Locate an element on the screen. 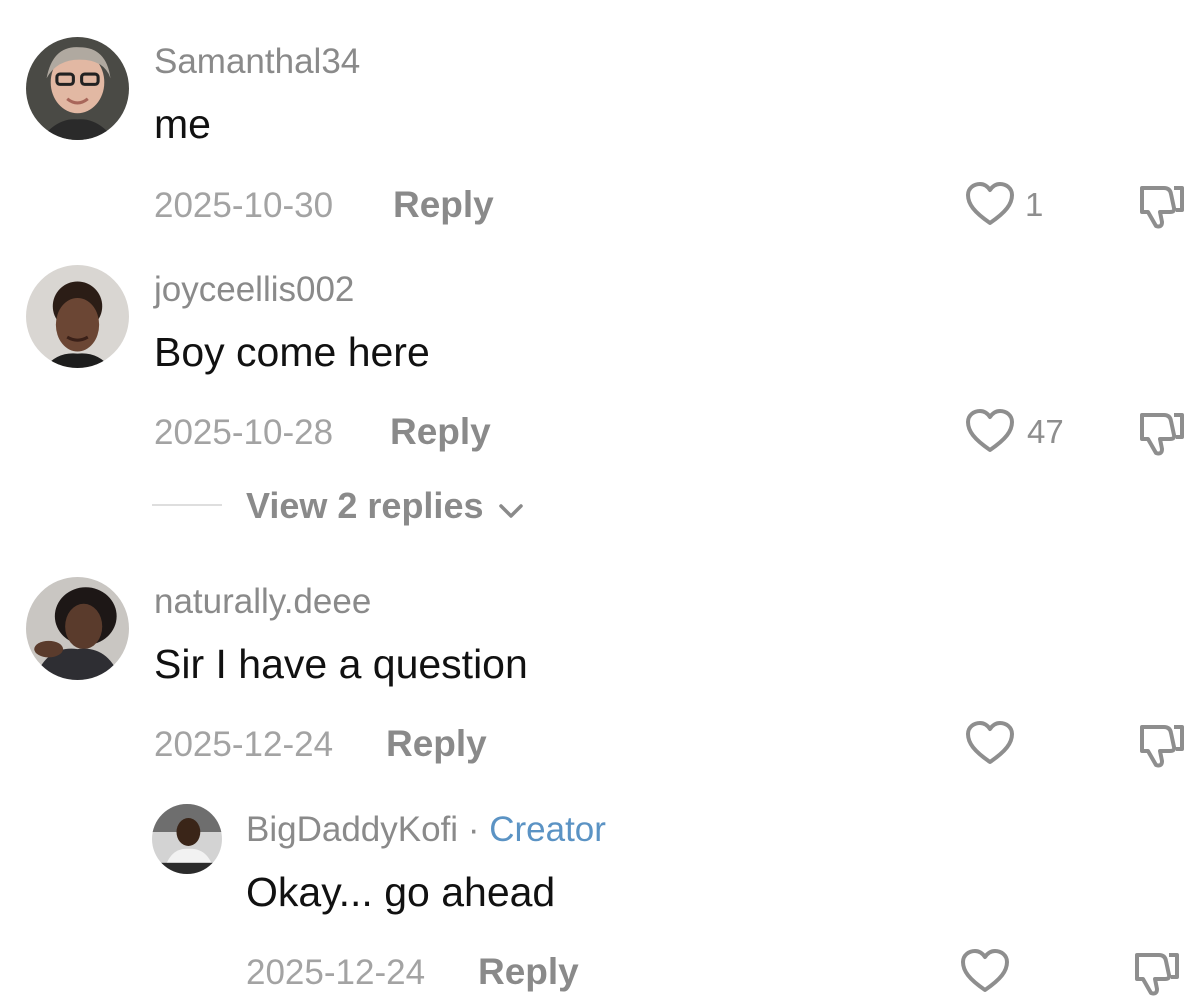 The image size is (1186, 997). reply-username-line: BigDaddyKofi · Creator is located at coordinates (426, 829).